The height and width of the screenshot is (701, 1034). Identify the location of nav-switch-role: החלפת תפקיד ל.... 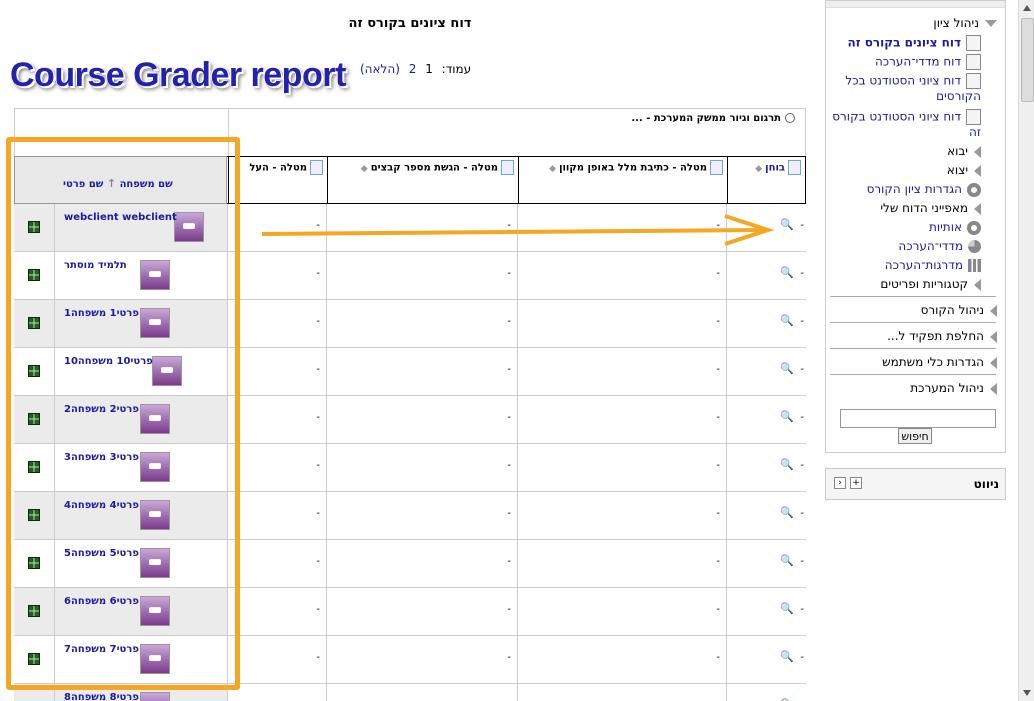
(942, 336).